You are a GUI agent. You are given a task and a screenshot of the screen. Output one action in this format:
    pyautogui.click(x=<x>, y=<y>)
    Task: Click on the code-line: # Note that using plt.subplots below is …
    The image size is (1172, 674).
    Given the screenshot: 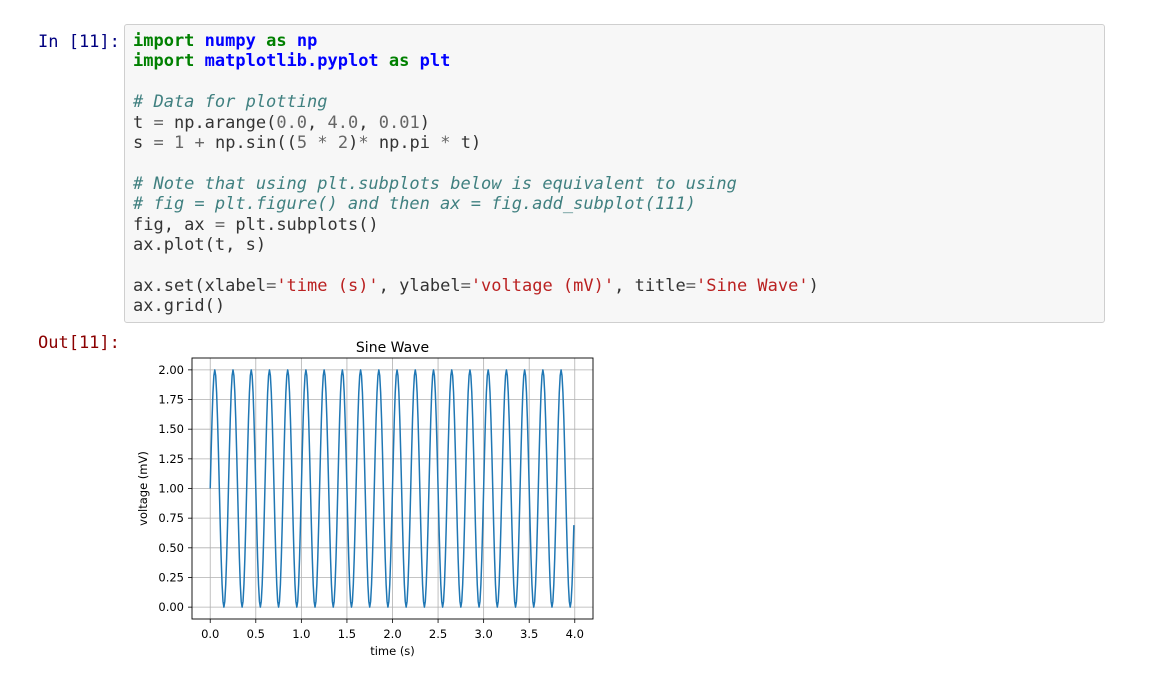 What is the action you would take?
    pyautogui.click(x=476, y=184)
    